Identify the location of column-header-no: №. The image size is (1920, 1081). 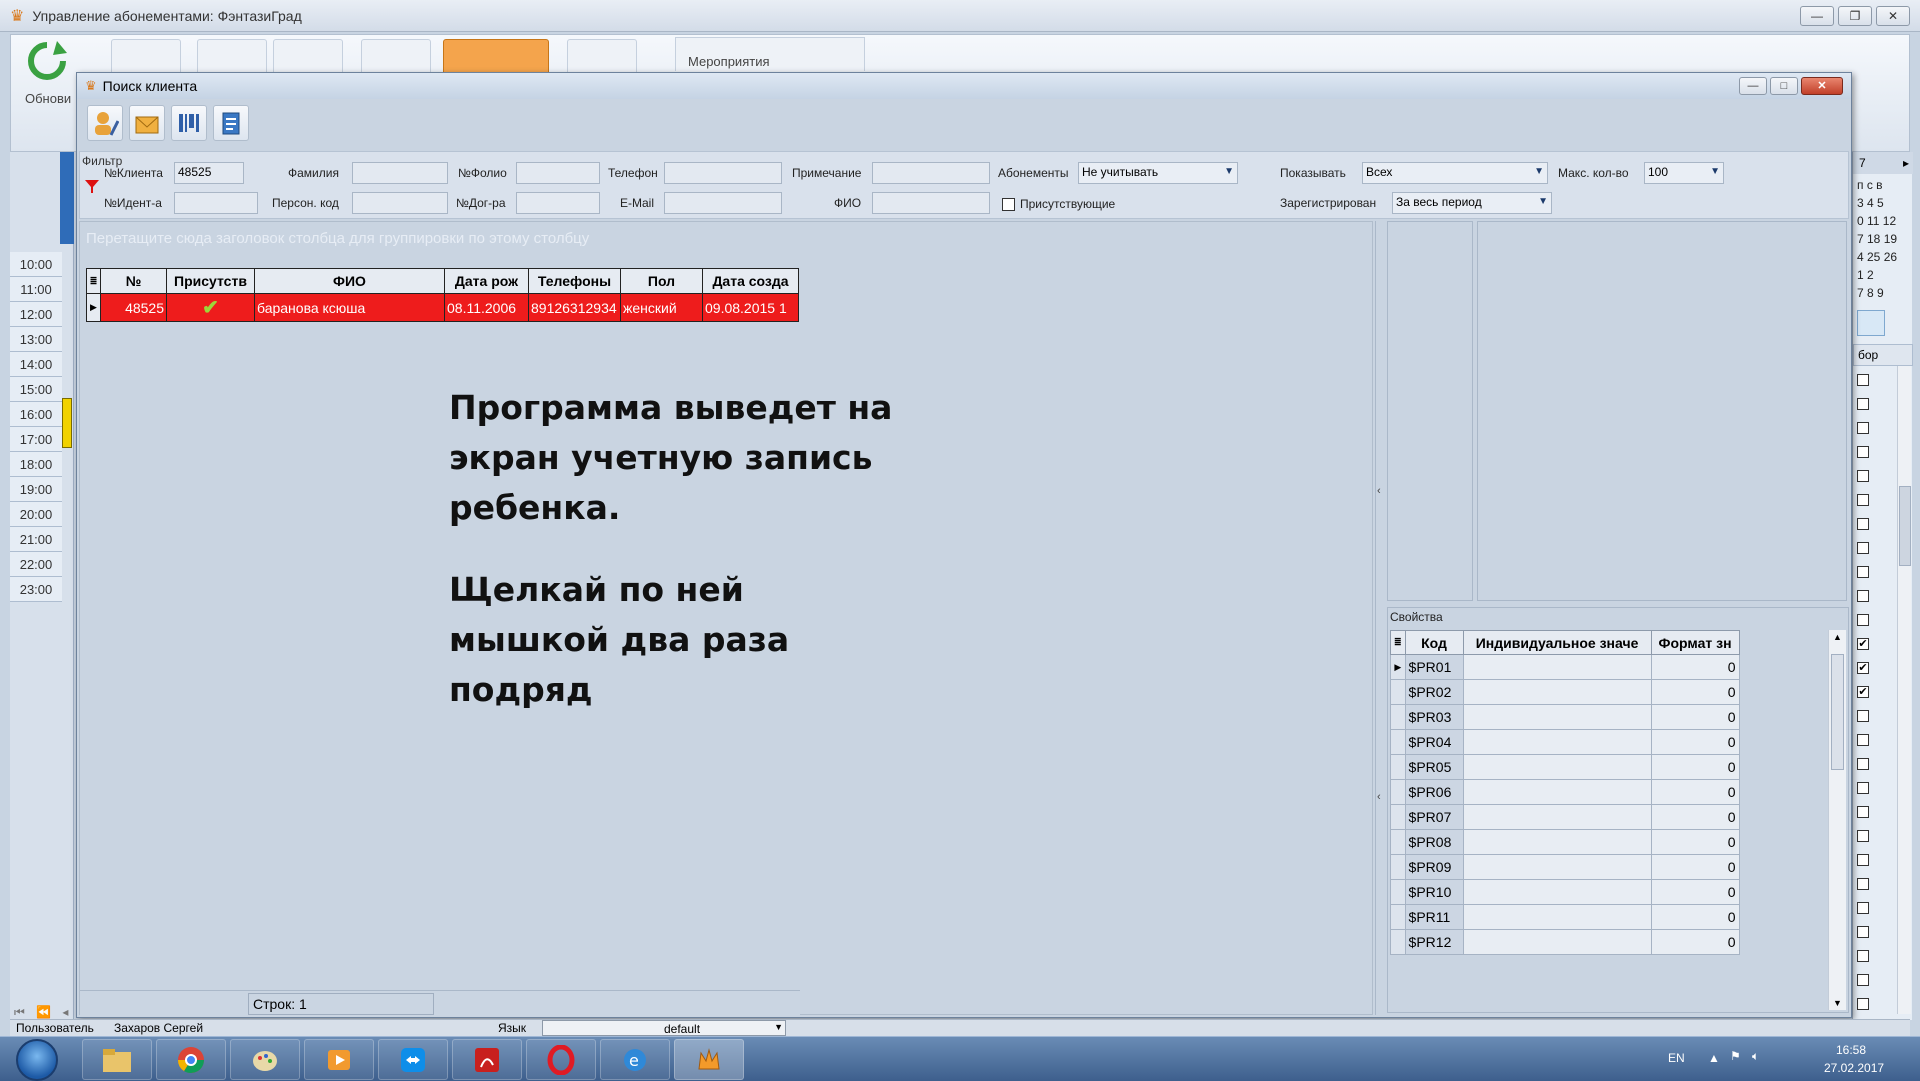
(133, 281).